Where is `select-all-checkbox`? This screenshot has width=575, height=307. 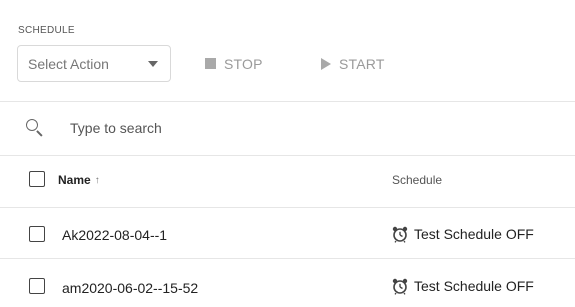 select-all-checkbox is located at coordinates (37, 179).